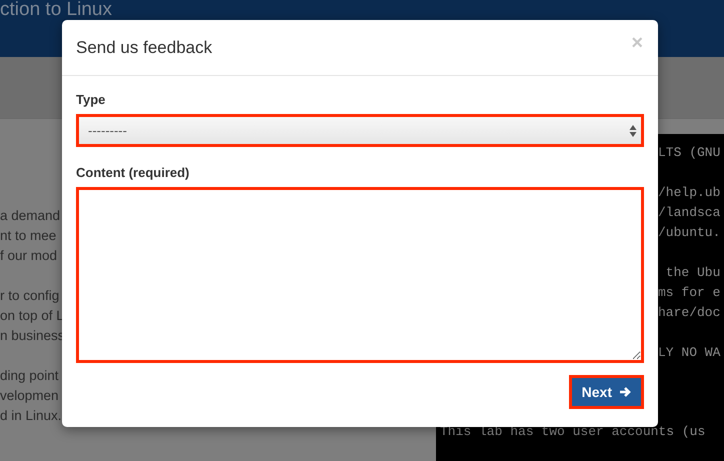 The width and height of the screenshot is (724, 461). What do you see at coordinates (30, 296) in the screenshot?
I see `paragraph-line: r to config` at bounding box center [30, 296].